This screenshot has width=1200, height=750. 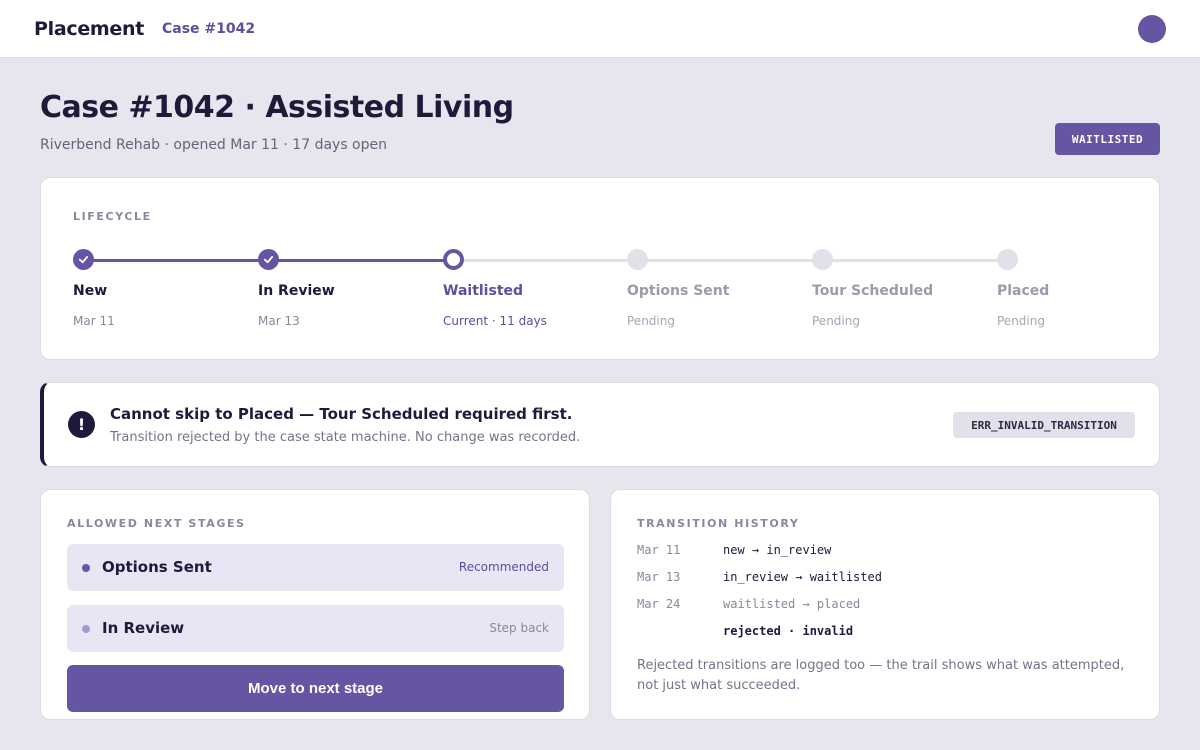 What do you see at coordinates (143, 628) in the screenshot?
I see `option-label: In Review` at bounding box center [143, 628].